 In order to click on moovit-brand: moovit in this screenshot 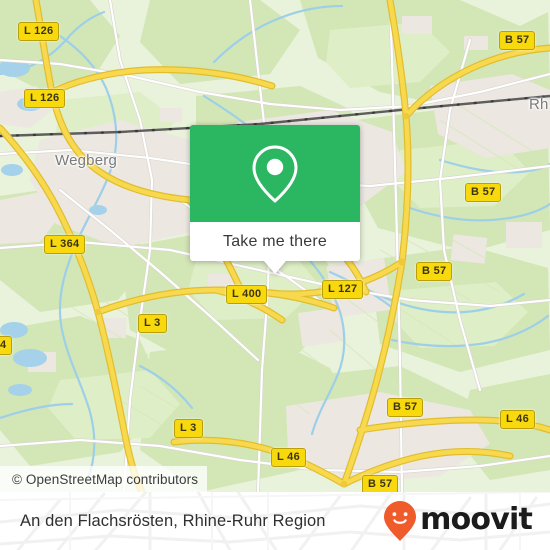, I will do `click(458, 521)`.